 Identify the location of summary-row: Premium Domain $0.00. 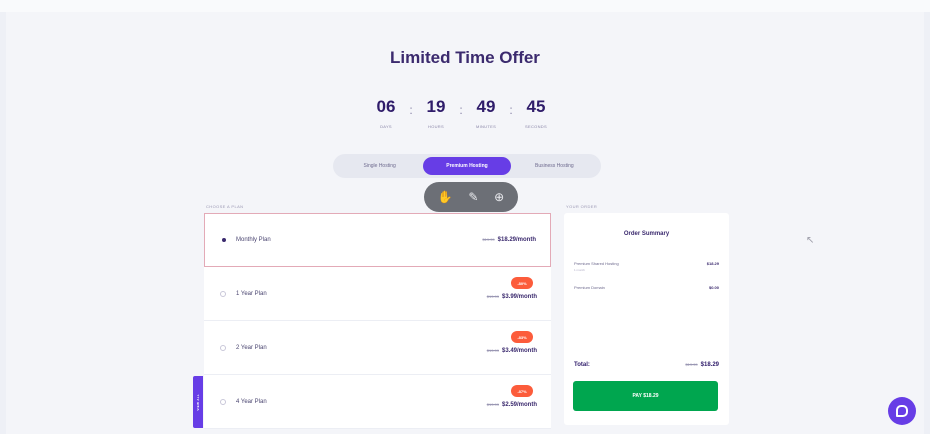
(646, 287).